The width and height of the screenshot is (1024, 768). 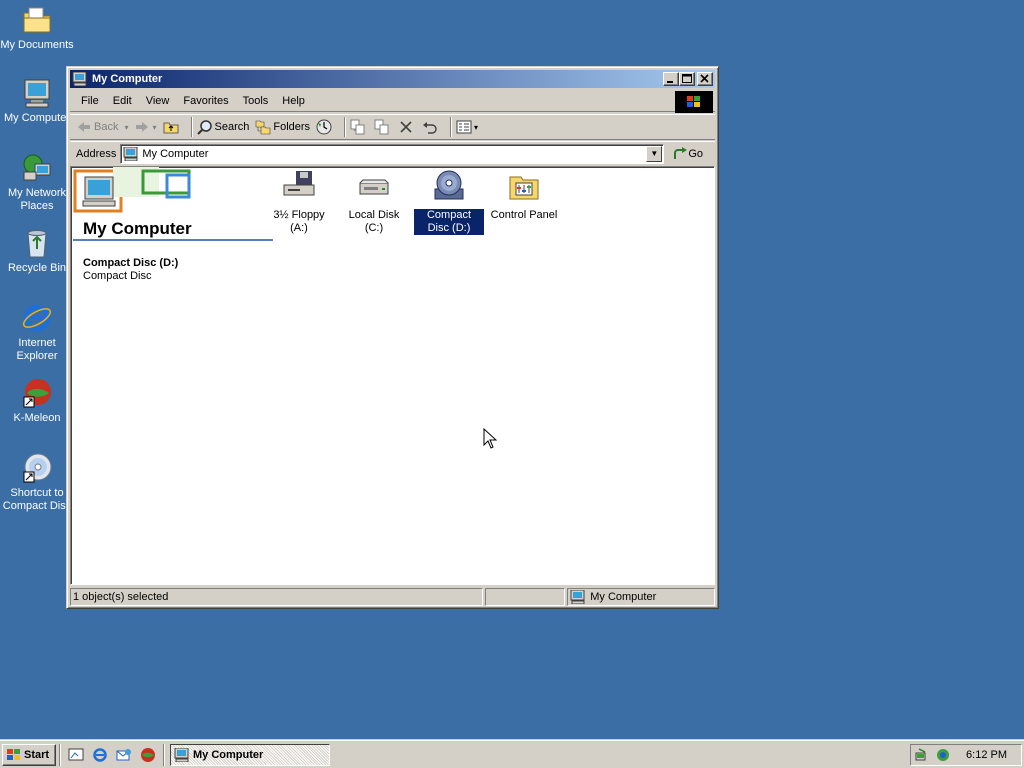 I want to click on undo-icon, so click(x=430, y=128).